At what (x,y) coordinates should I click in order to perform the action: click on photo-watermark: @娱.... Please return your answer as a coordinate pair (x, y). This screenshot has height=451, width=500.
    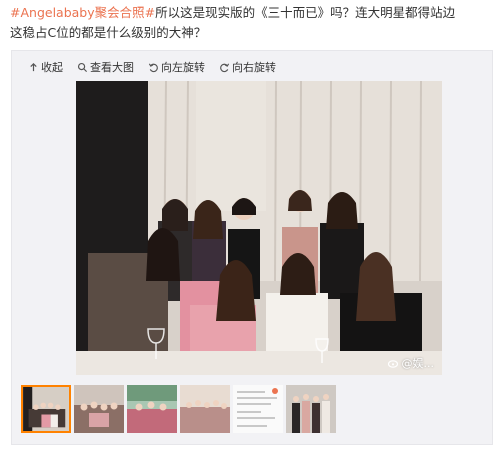
    Looking at the image, I should click on (411, 363).